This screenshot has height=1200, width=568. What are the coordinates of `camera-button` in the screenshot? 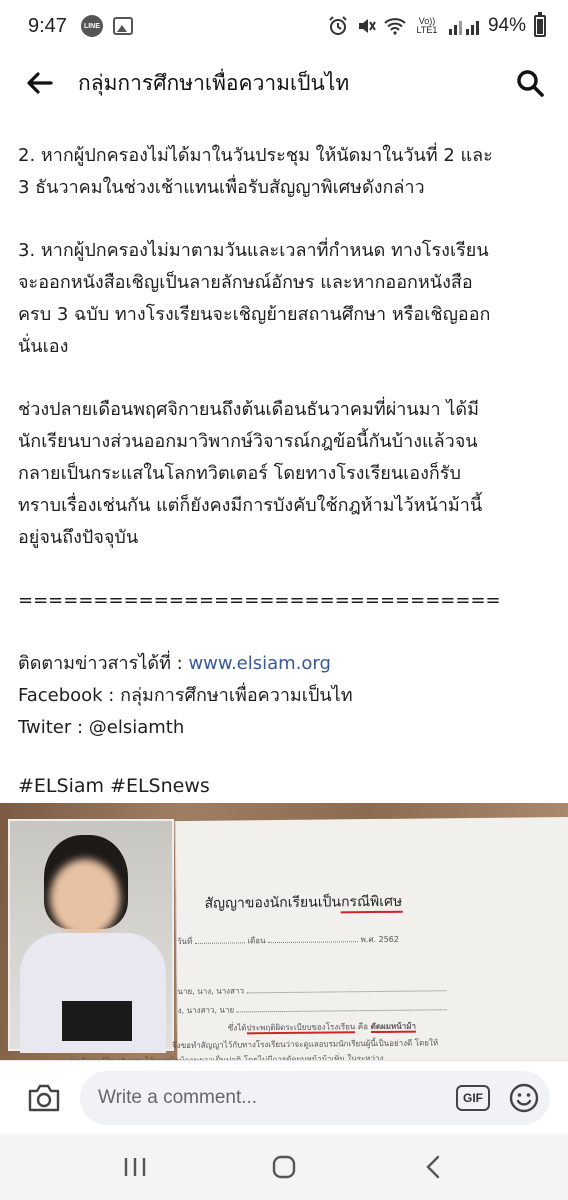 It's located at (44, 1098).